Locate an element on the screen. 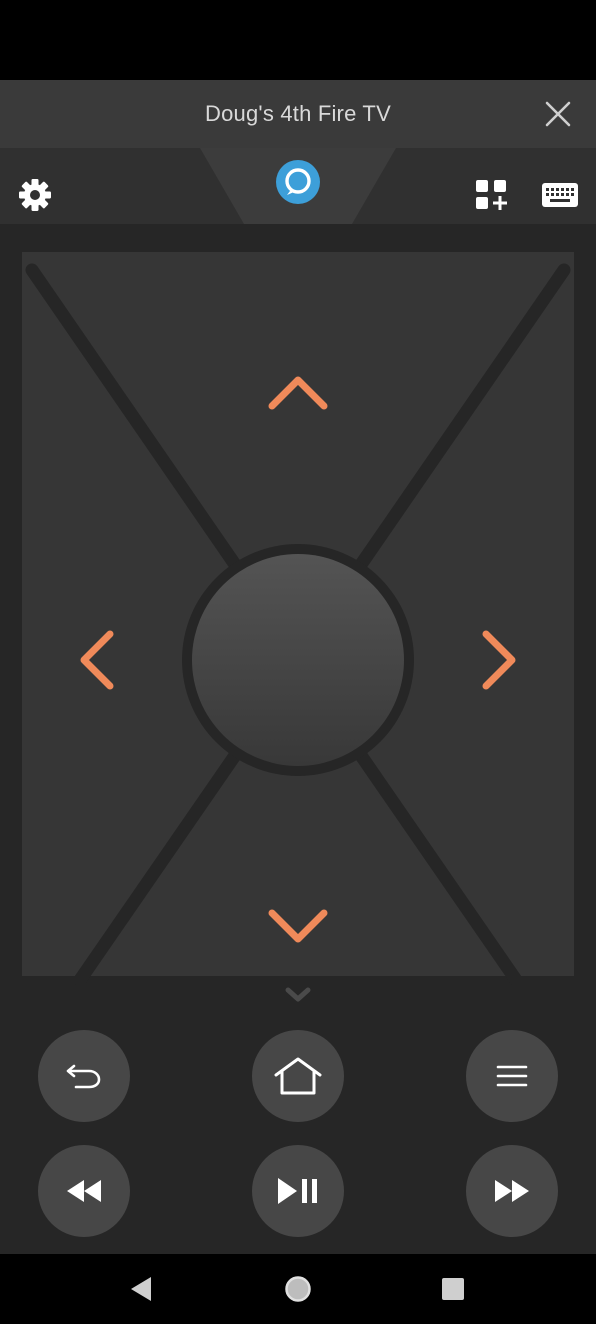  menu-icon is located at coordinates (512, 1076).